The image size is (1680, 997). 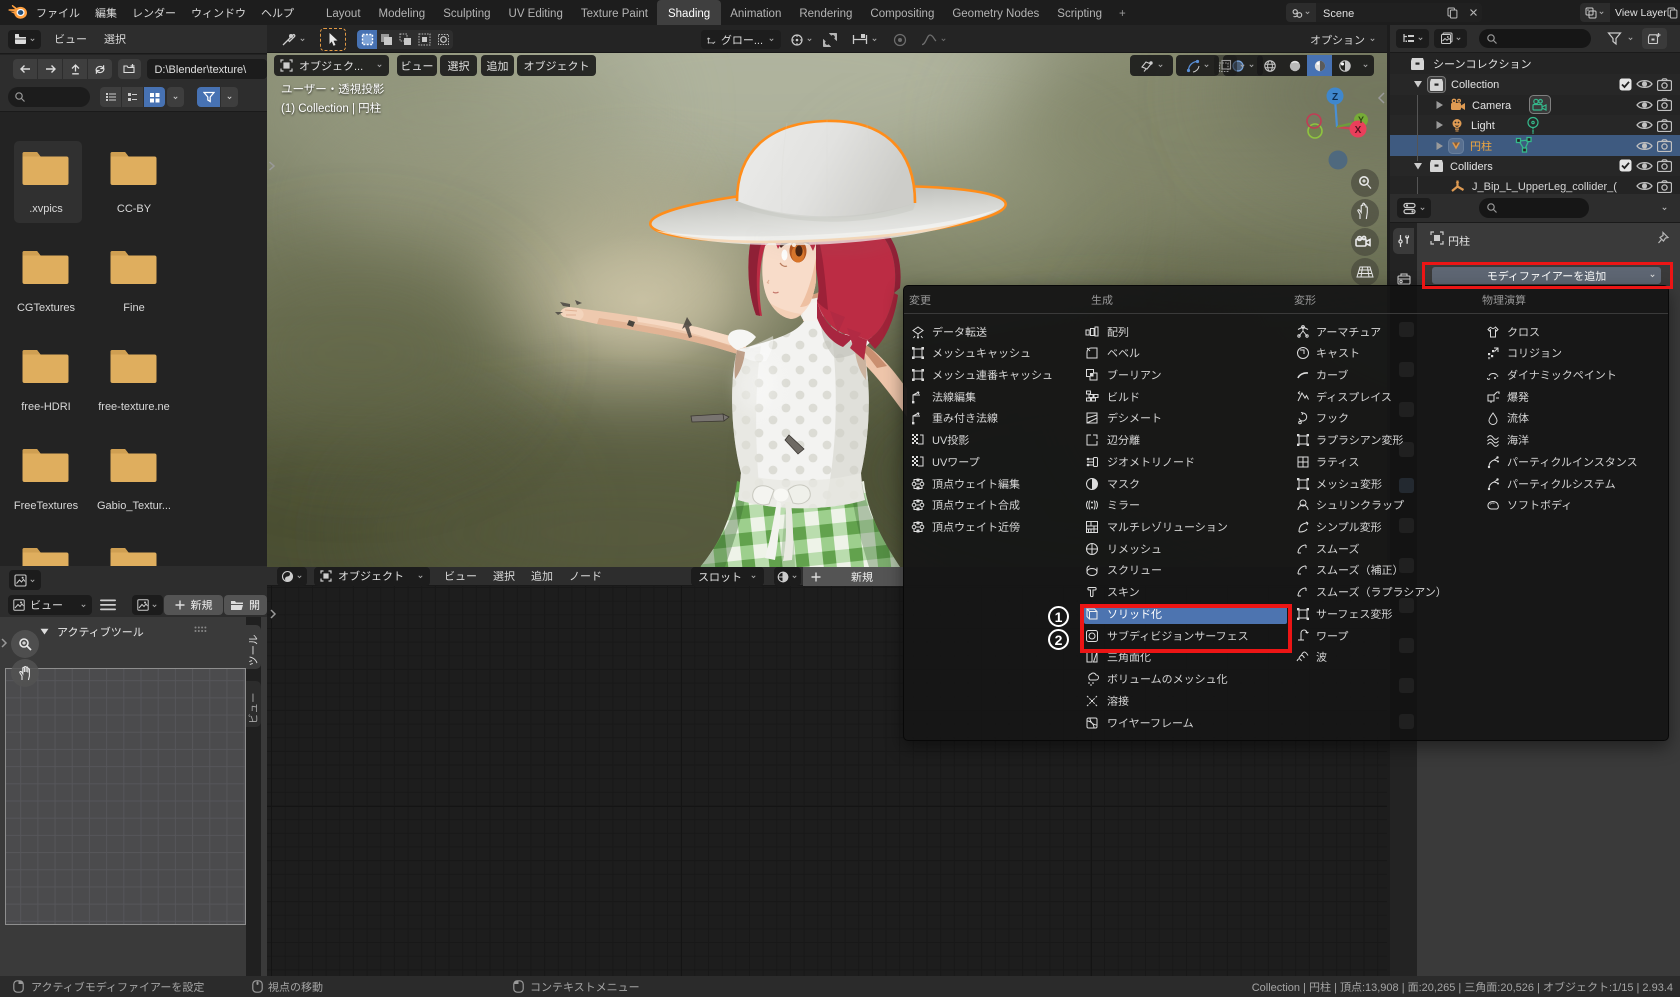 I want to click on svg-text: ビュー, so click(x=253, y=709).